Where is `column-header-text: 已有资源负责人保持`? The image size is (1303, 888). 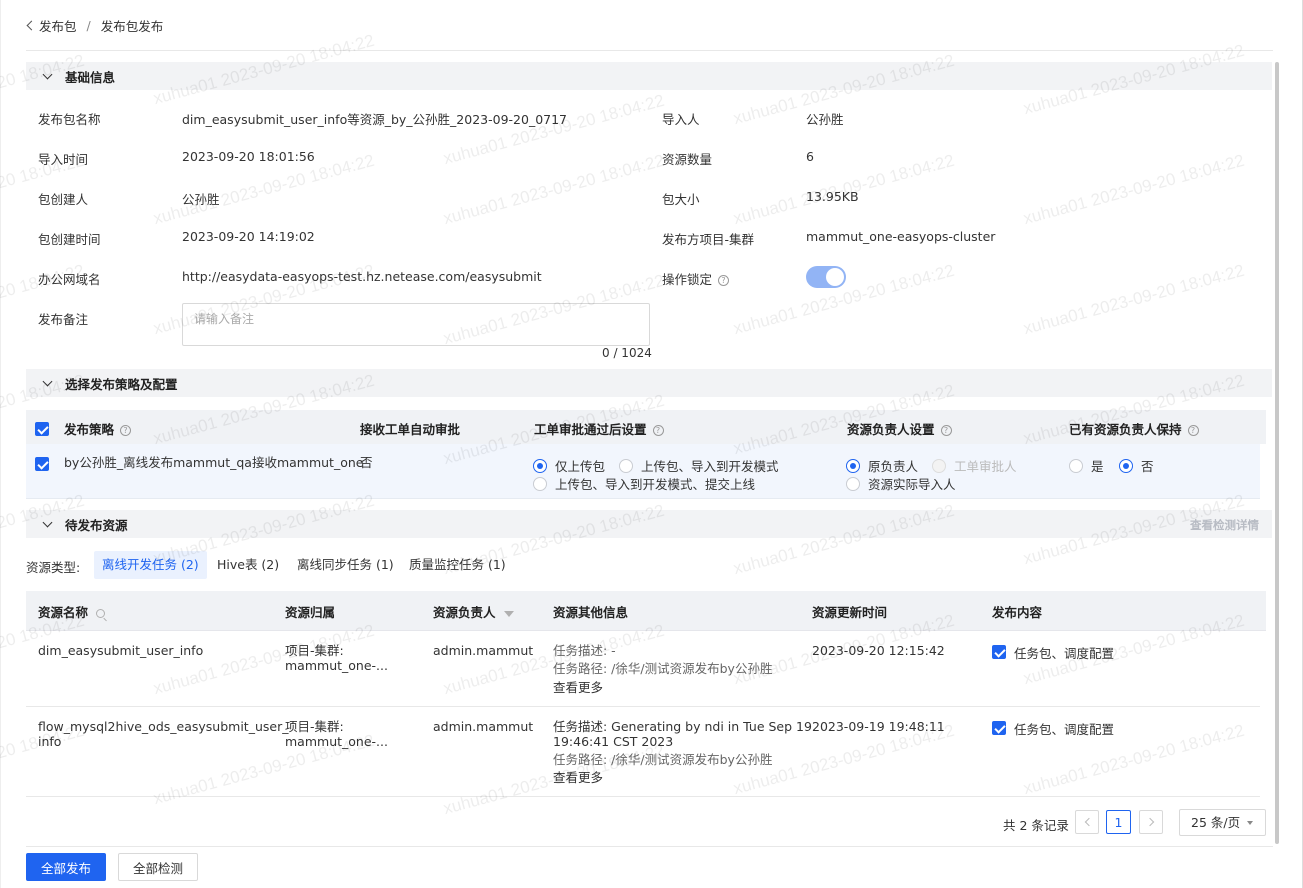 column-header-text: 已有资源负责人保持 is located at coordinates (1125, 429).